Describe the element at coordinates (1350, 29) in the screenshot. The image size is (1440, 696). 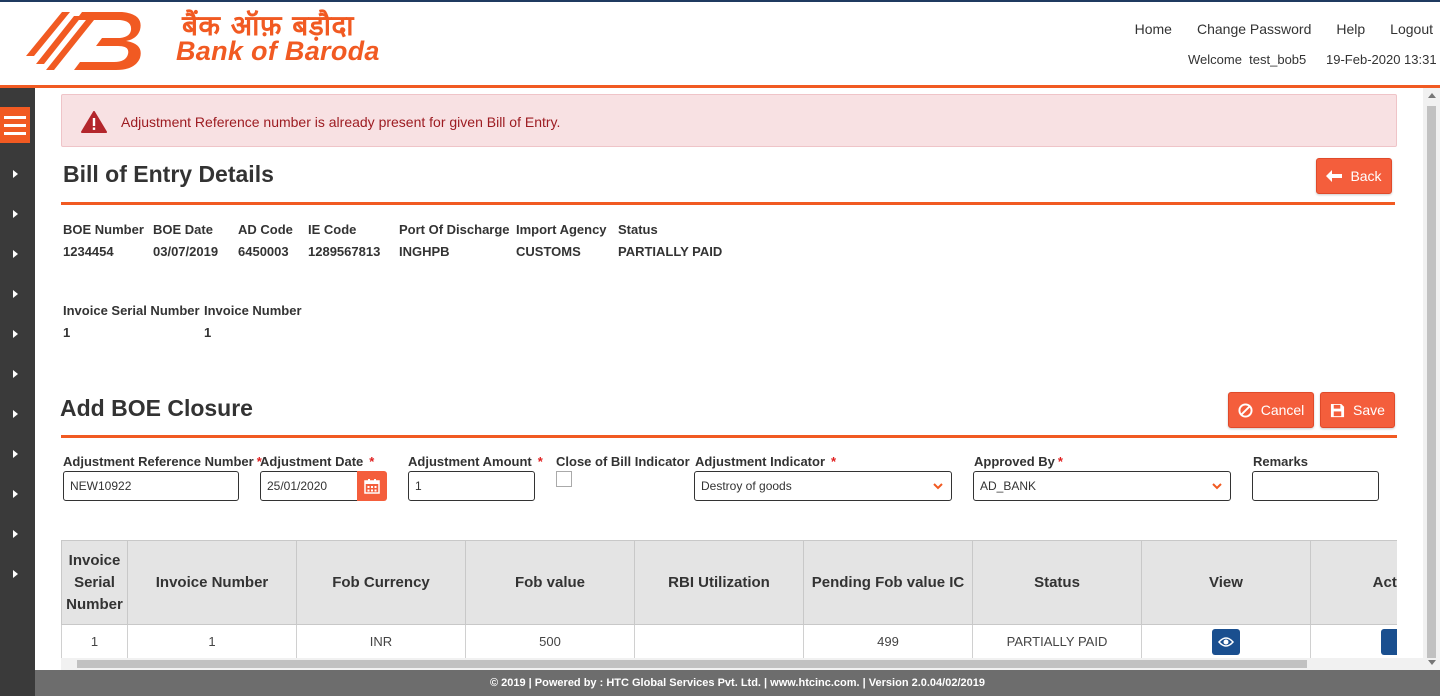
I see `nav-help-link: Help` at that location.